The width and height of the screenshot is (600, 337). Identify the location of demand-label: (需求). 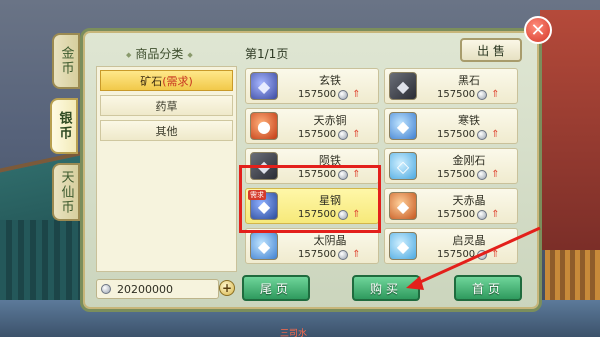
(177, 81).